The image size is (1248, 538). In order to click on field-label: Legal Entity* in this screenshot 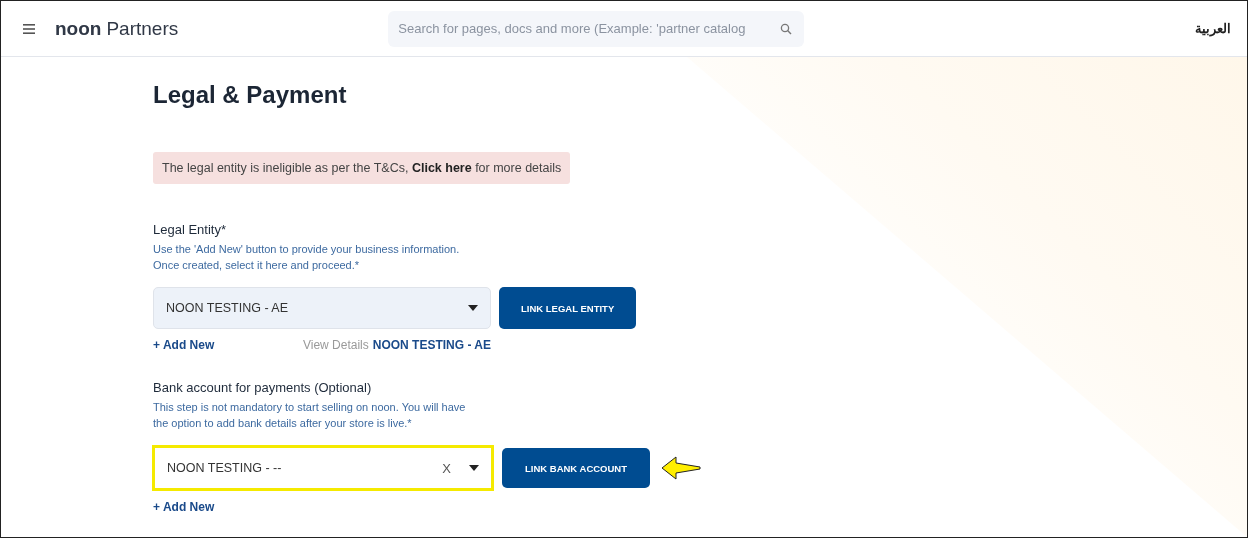, I will do `click(190, 229)`.